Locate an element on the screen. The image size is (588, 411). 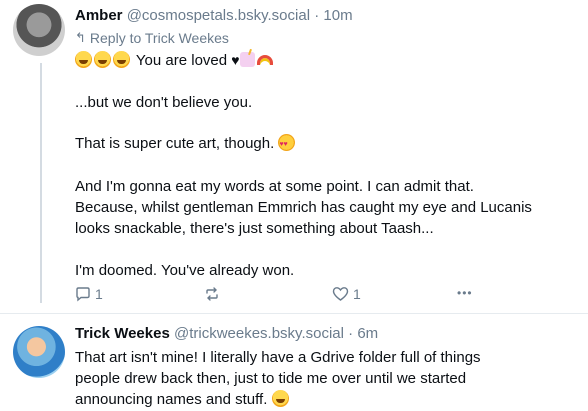
reply-button: 1 is located at coordinates (89, 294).